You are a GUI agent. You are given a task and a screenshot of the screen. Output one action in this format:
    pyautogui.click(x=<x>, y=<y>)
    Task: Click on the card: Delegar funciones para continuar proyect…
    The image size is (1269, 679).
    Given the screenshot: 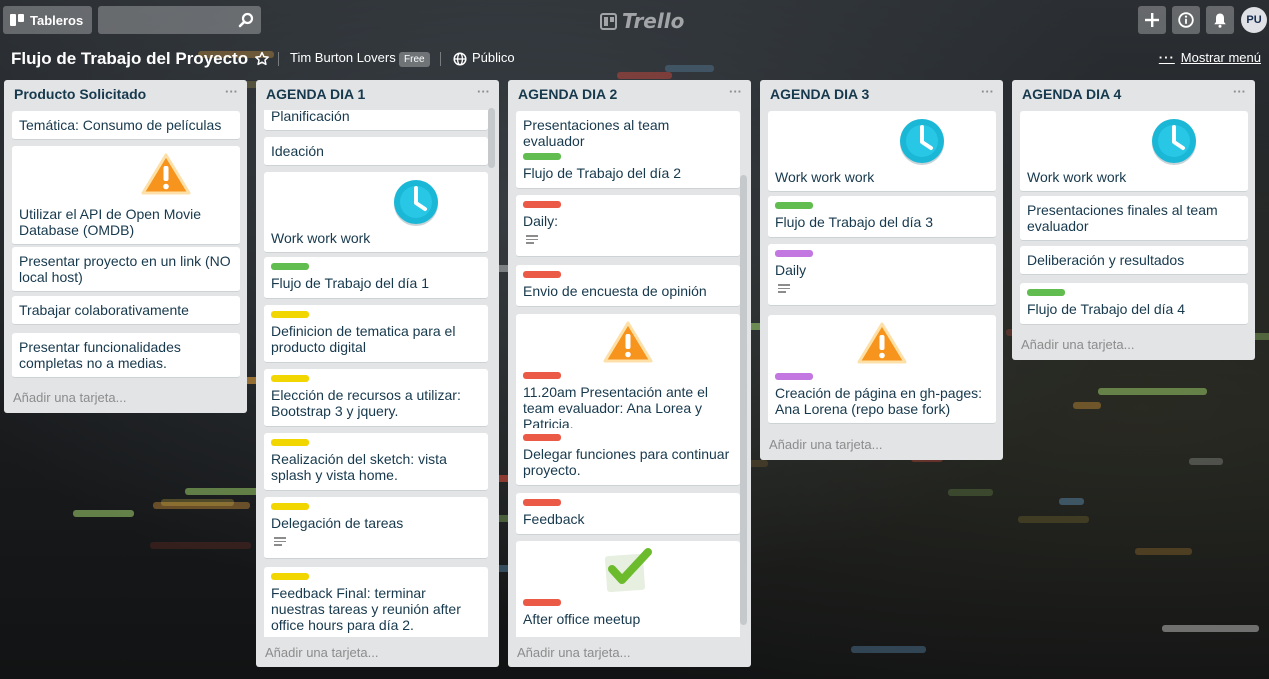 What is the action you would take?
    pyautogui.click(x=628, y=457)
    